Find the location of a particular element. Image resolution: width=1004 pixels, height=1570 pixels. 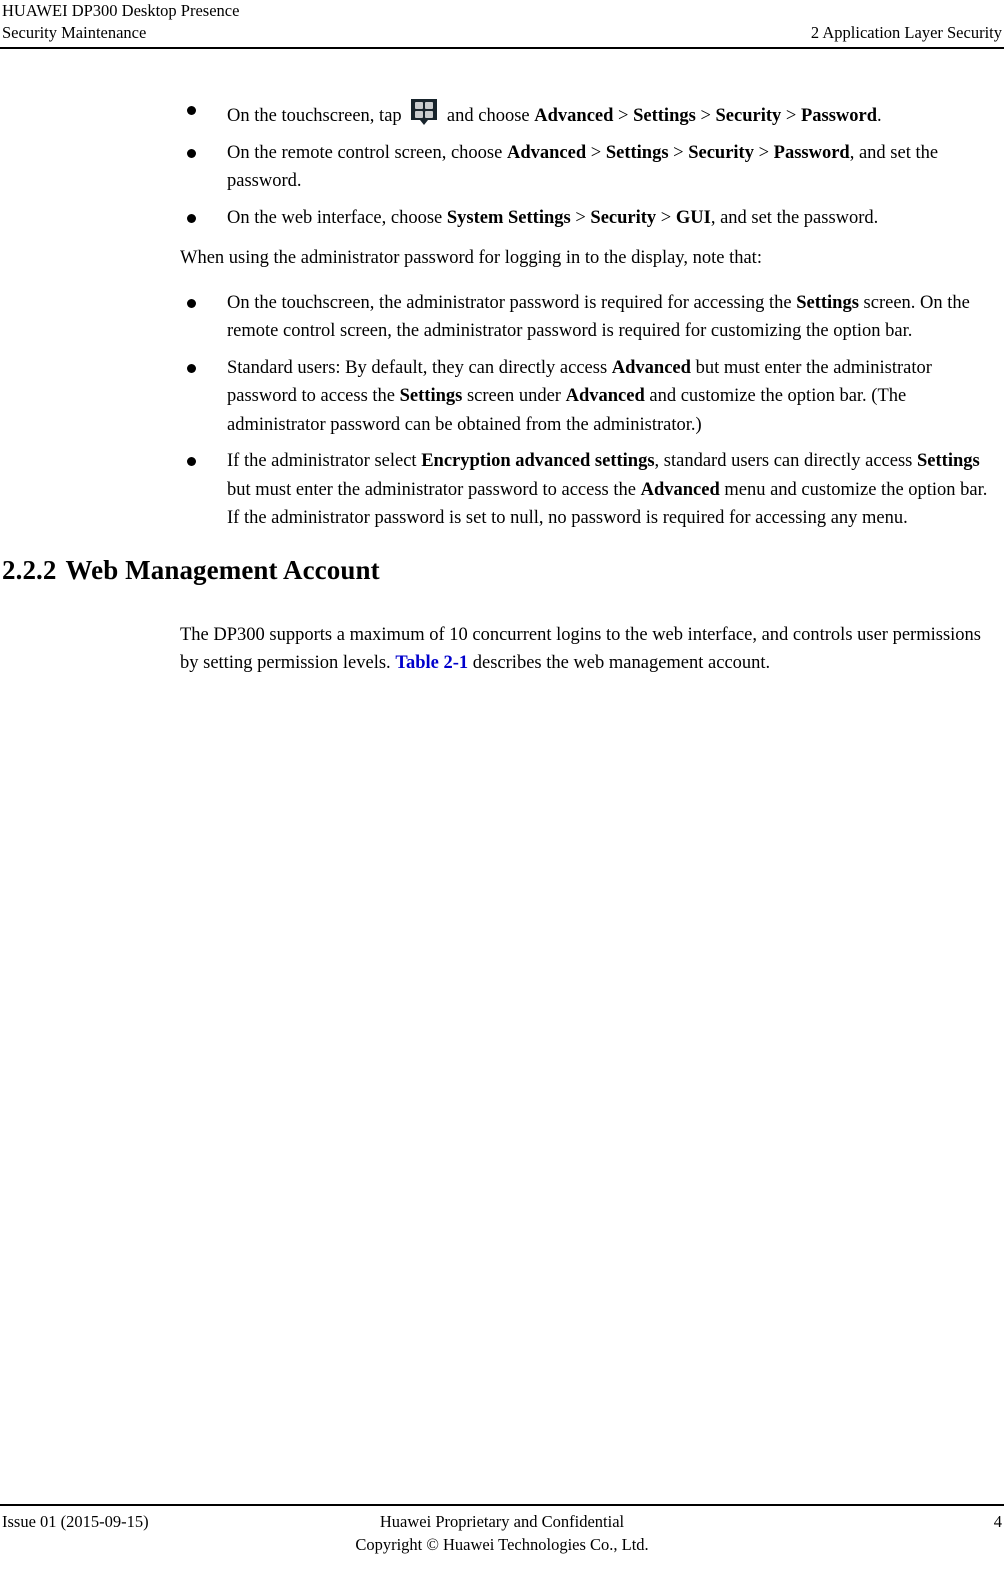

emphasis-text: Encryption advanced settings is located at coordinates (538, 461).